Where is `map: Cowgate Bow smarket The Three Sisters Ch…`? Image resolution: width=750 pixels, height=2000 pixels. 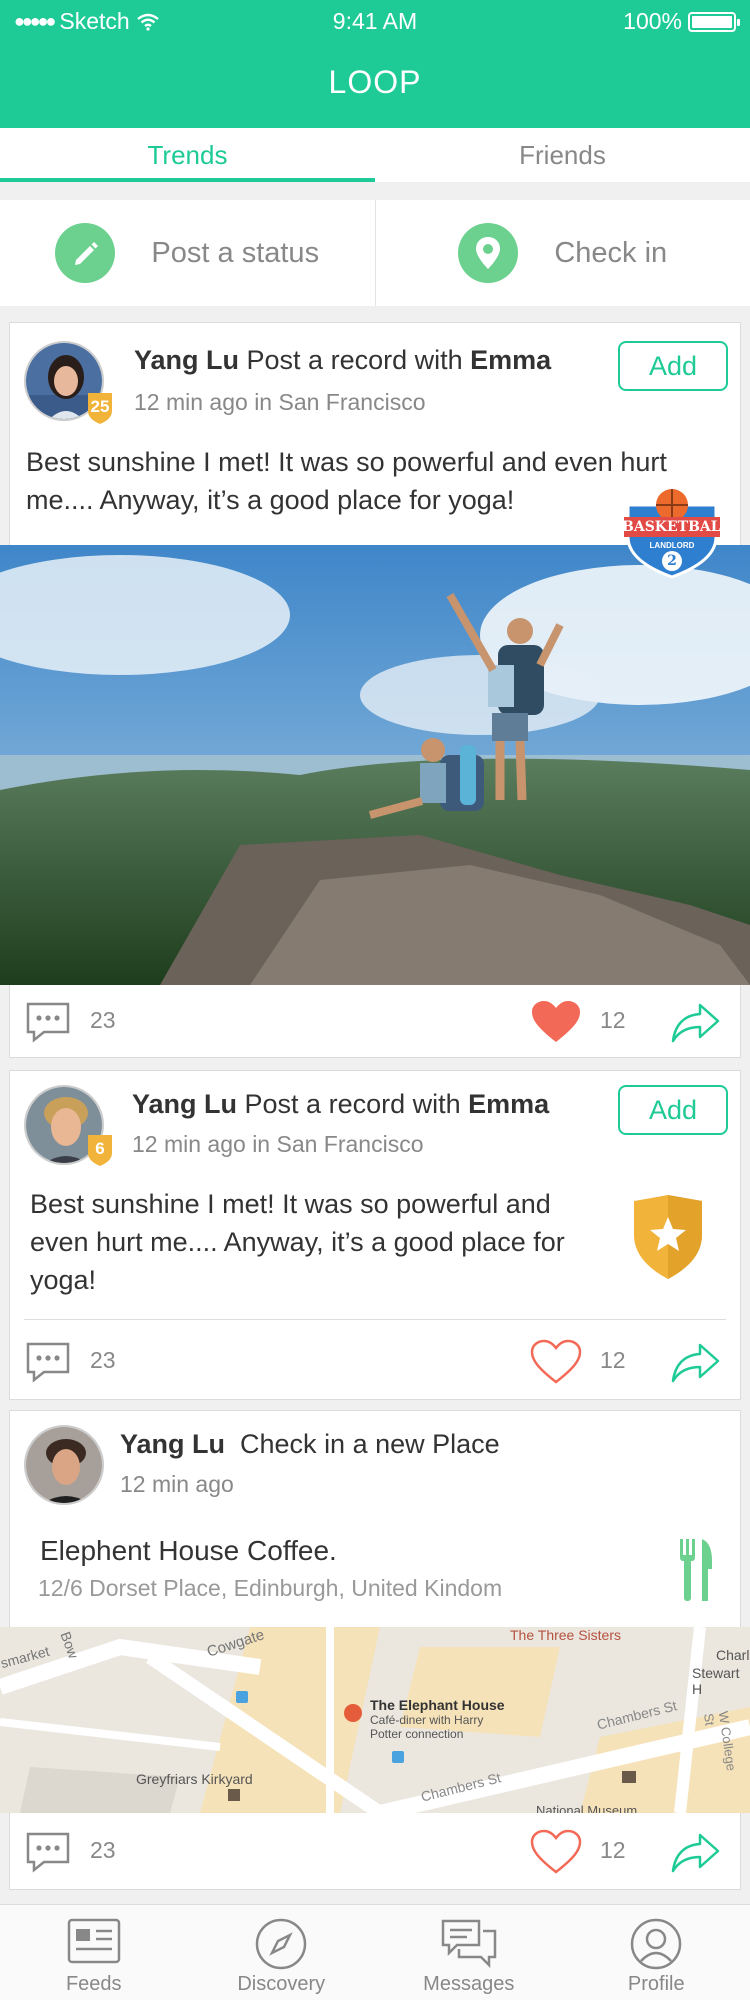 map: Cowgate Bow smarket The Three Sisters Ch… is located at coordinates (375, 1720).